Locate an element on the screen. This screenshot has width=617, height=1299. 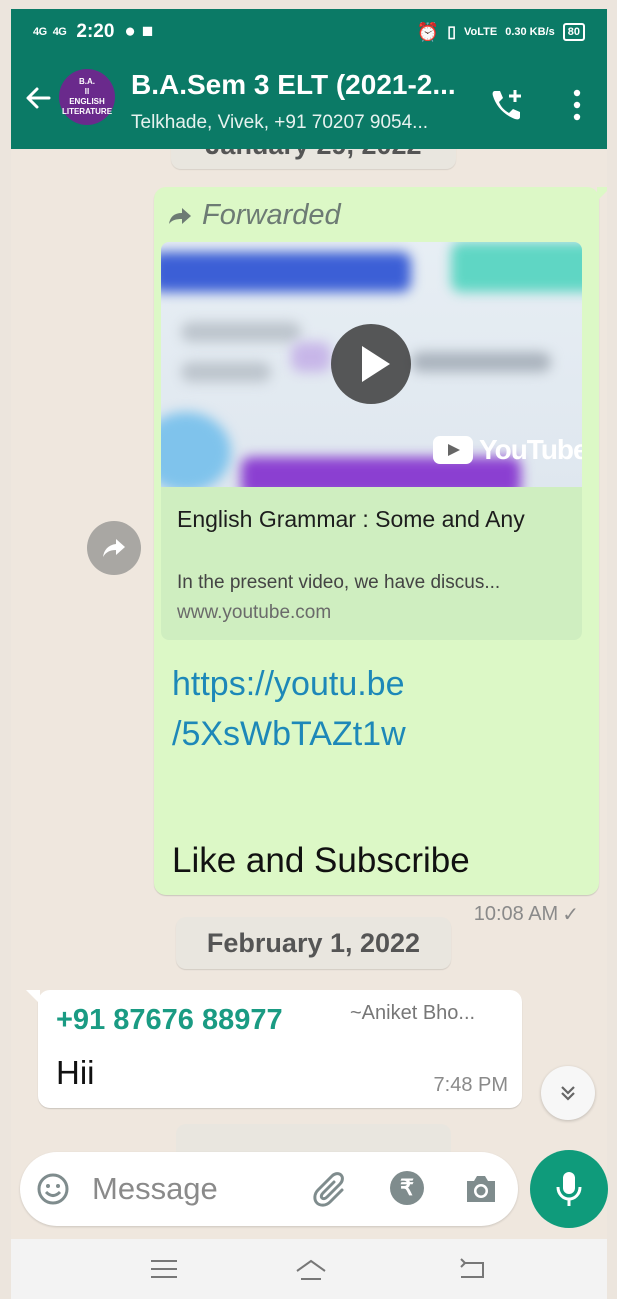
video-thumbnail: YouTube is located at coordinates (371, 364).